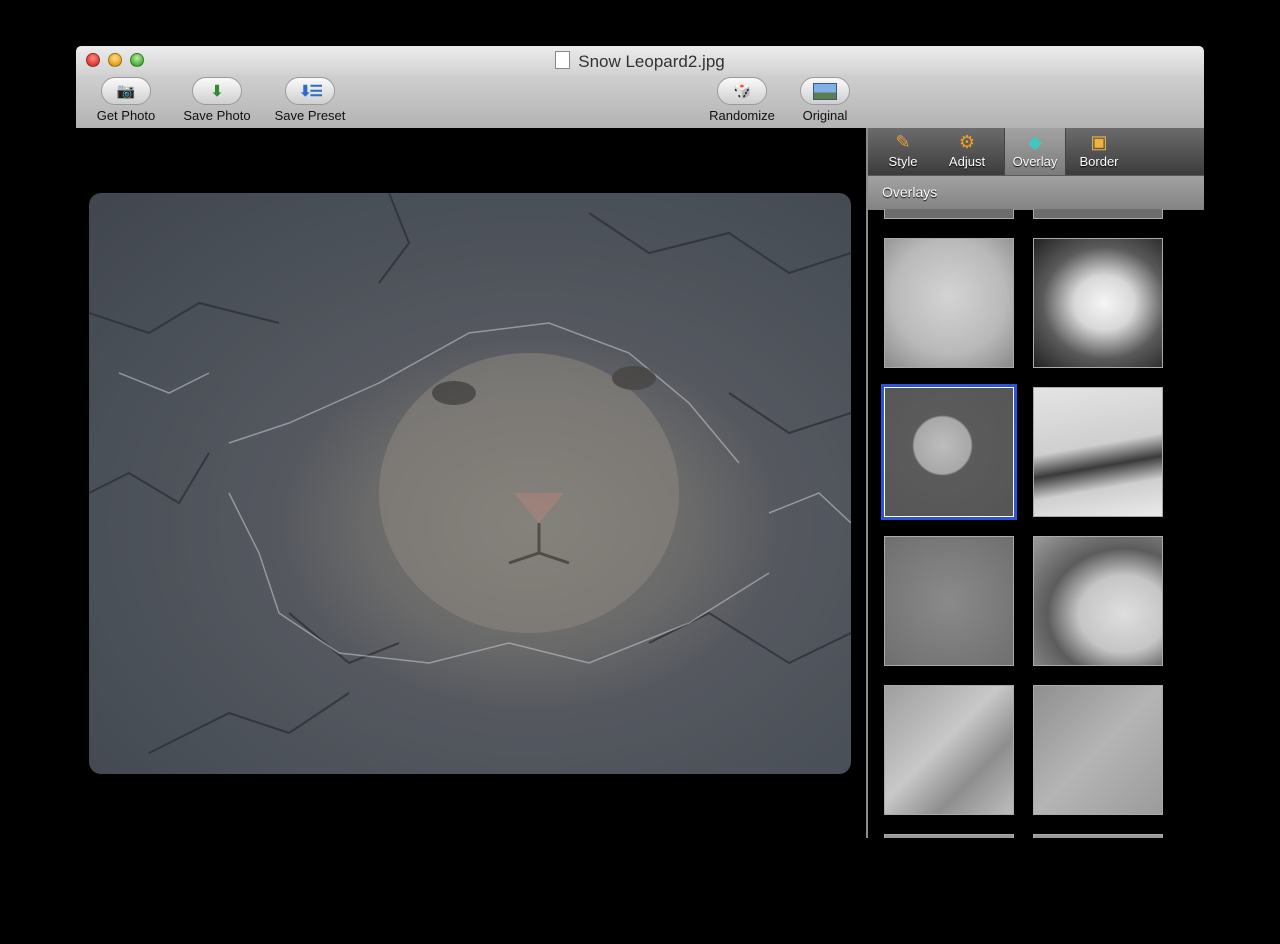 The image size is (1280, 944). I want to click on original-label: Original, so click(825, 115).